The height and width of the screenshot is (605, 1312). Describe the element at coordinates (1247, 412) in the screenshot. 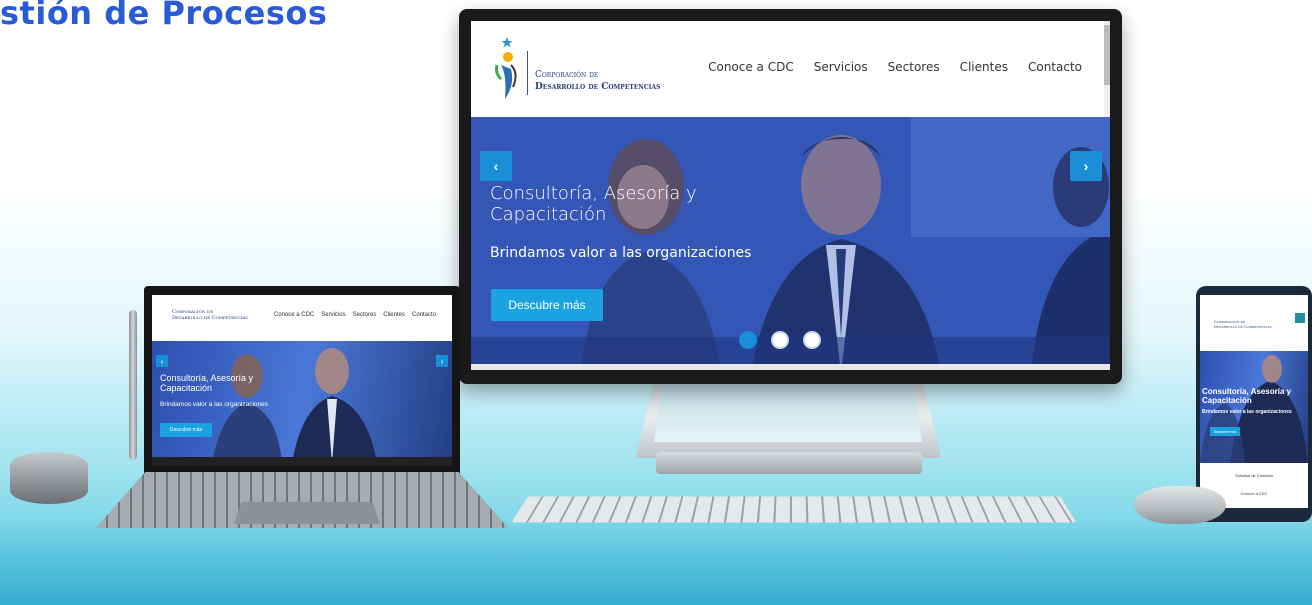

I see `phone-hero-subtitle: Brindamos valor a las organizaciones` at that location.